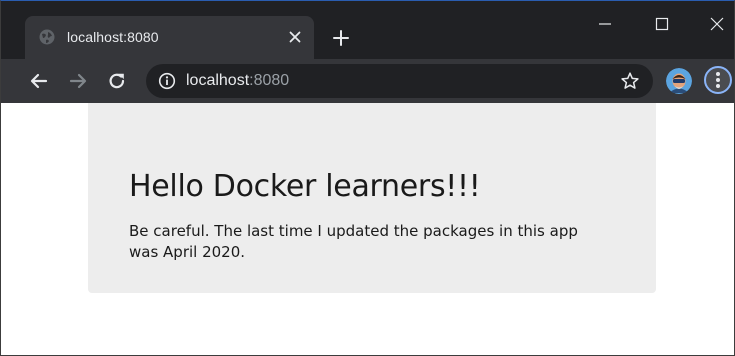 The image size is (735, 356). What do you see at coordinates (218, 80) in the screenshot?
I see `url-host: localhost` at bounding box center [218, 80].